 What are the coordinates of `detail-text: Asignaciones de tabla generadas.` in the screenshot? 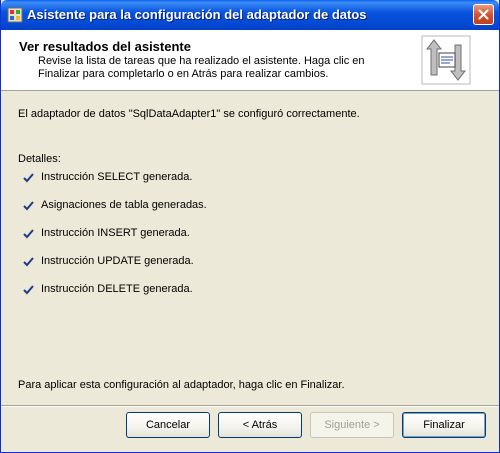 It's located at (124, 205).